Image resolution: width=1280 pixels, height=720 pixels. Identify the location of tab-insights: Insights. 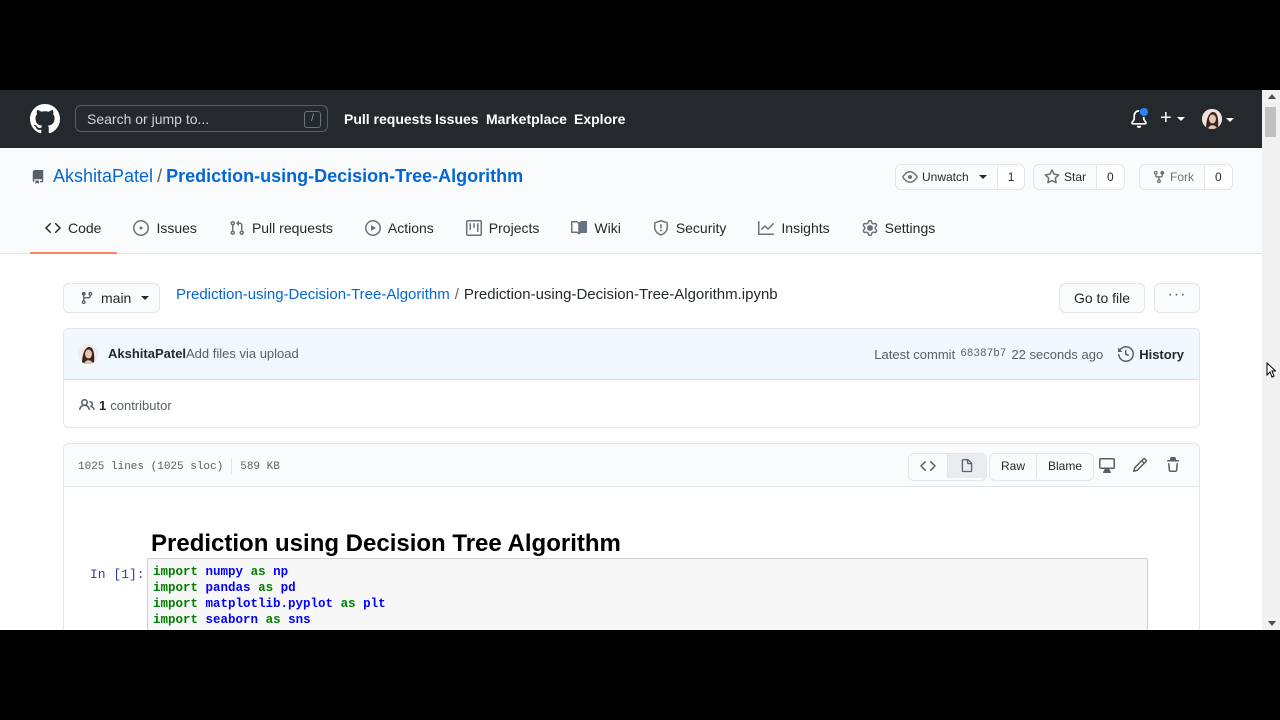
(793, 228).